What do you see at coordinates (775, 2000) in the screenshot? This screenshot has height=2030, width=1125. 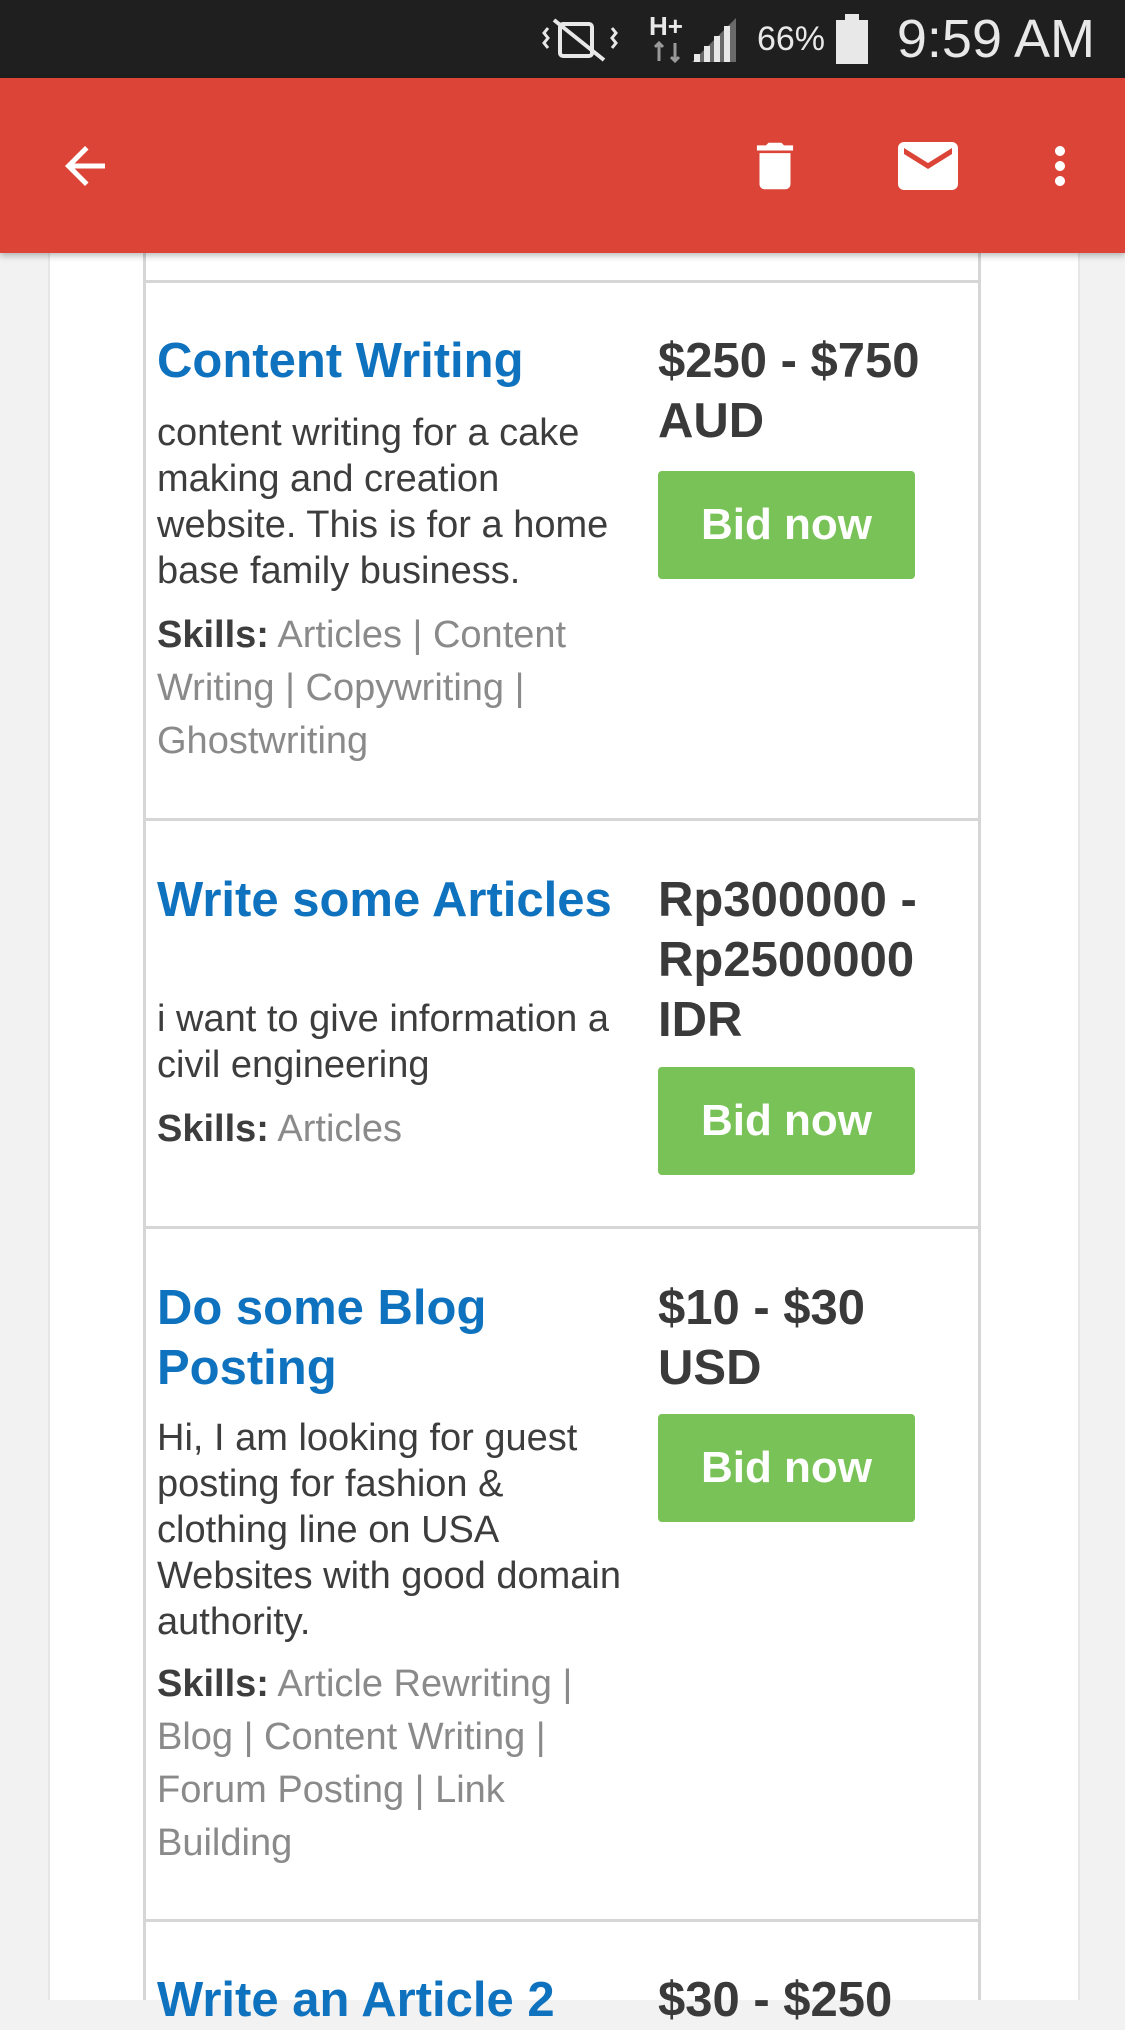 I see `project-budget: $30 - $250` at bounding box center [775, 2000].